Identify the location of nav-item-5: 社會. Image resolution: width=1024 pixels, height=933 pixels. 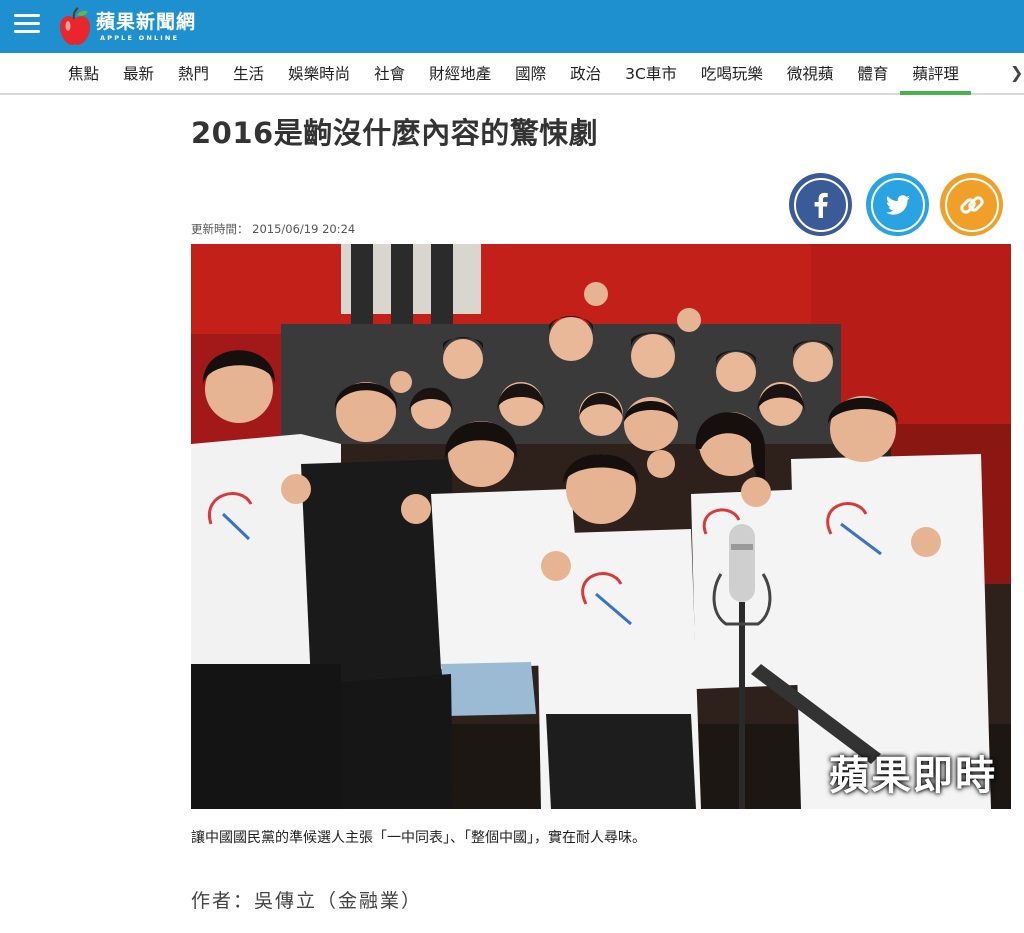
(389, 73).